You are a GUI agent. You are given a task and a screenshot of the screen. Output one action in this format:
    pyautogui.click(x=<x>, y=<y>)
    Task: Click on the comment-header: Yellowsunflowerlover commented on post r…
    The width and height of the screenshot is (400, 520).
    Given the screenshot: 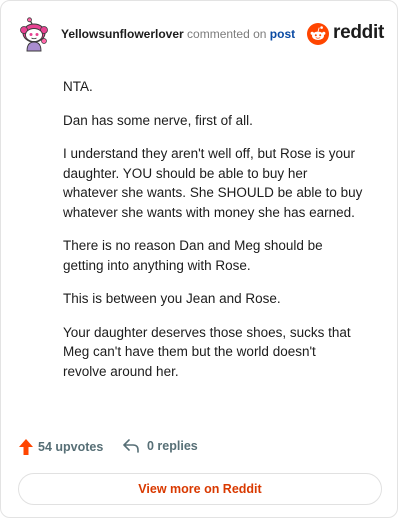 What is the action you would take?
    pyautogui.click(x=202, y=35)
    